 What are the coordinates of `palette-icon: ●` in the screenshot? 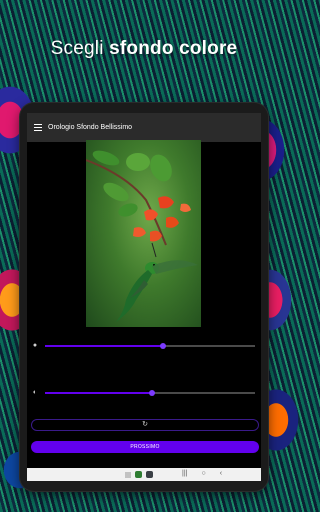 It's located at (35, 345).